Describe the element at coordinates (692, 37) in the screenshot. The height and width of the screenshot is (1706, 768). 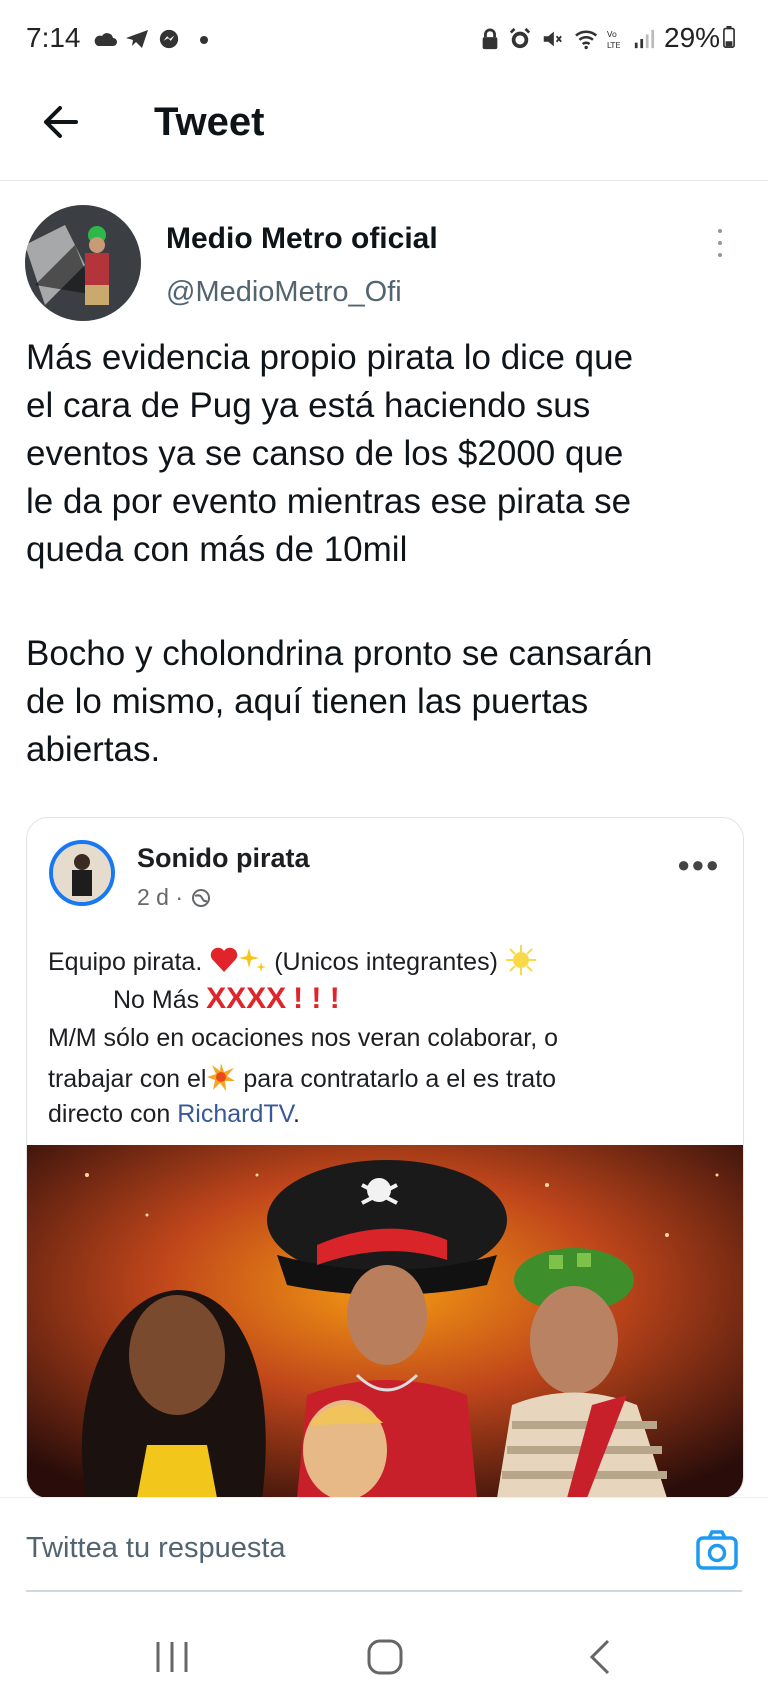
I see `battery-percent: 29%` at that location.